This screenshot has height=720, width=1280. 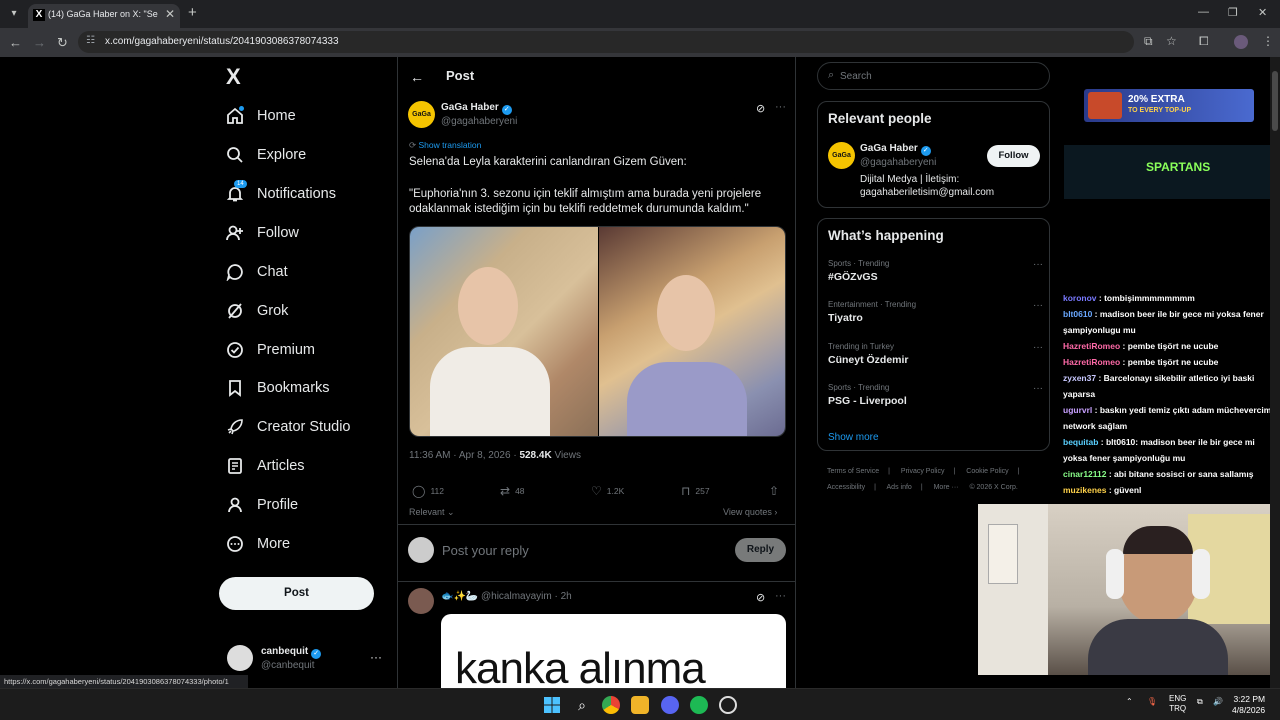 I want to click on forward-icon: →, so click(x=39, y=42).